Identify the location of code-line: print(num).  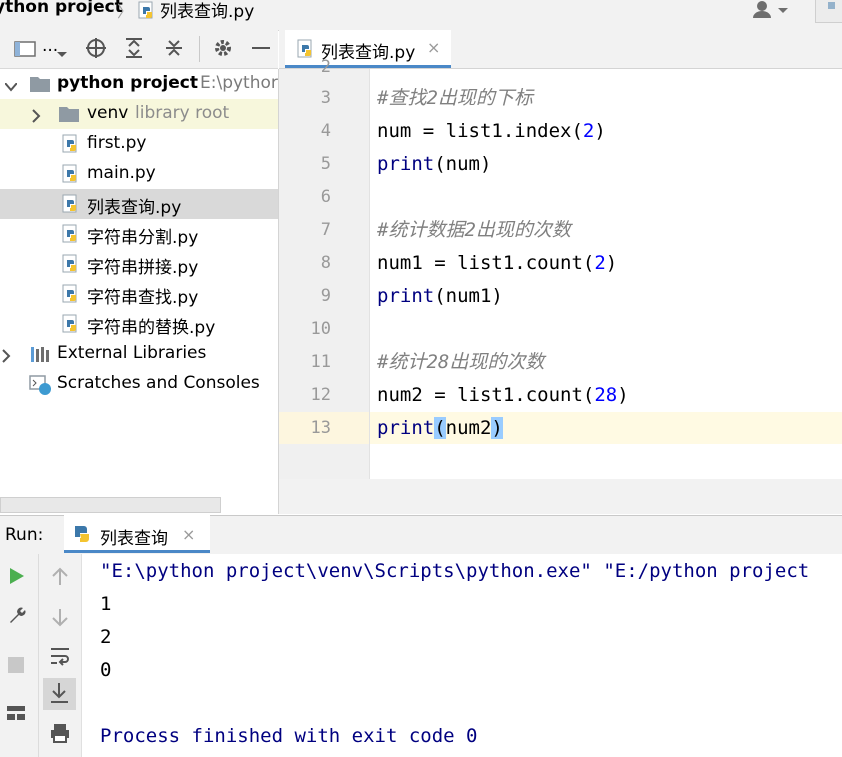
(434, 164).